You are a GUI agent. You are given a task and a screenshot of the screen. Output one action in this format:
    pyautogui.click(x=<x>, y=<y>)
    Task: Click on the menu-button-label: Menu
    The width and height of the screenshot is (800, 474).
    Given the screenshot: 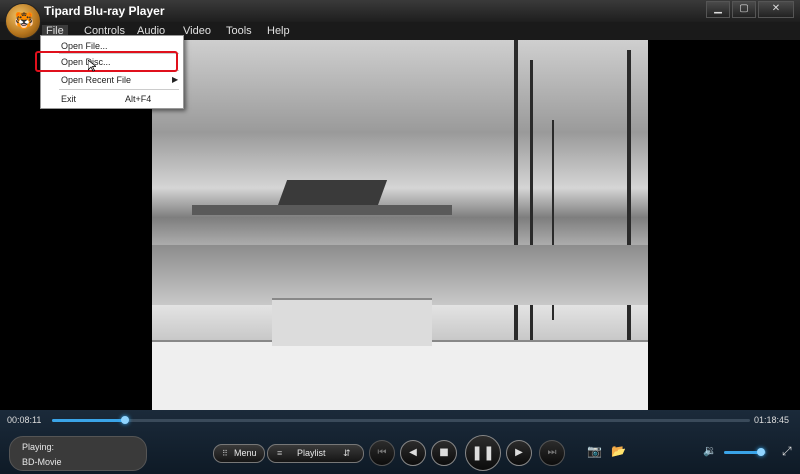 What is the action you would take?
    pyautogui.click(x=245, y=453)
    